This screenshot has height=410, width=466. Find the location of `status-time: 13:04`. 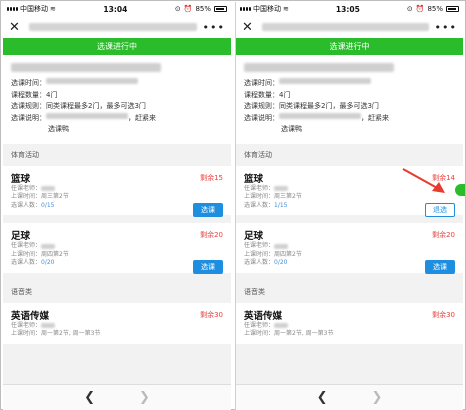

status-time: 13:04 is located at coordinates (115, 9).